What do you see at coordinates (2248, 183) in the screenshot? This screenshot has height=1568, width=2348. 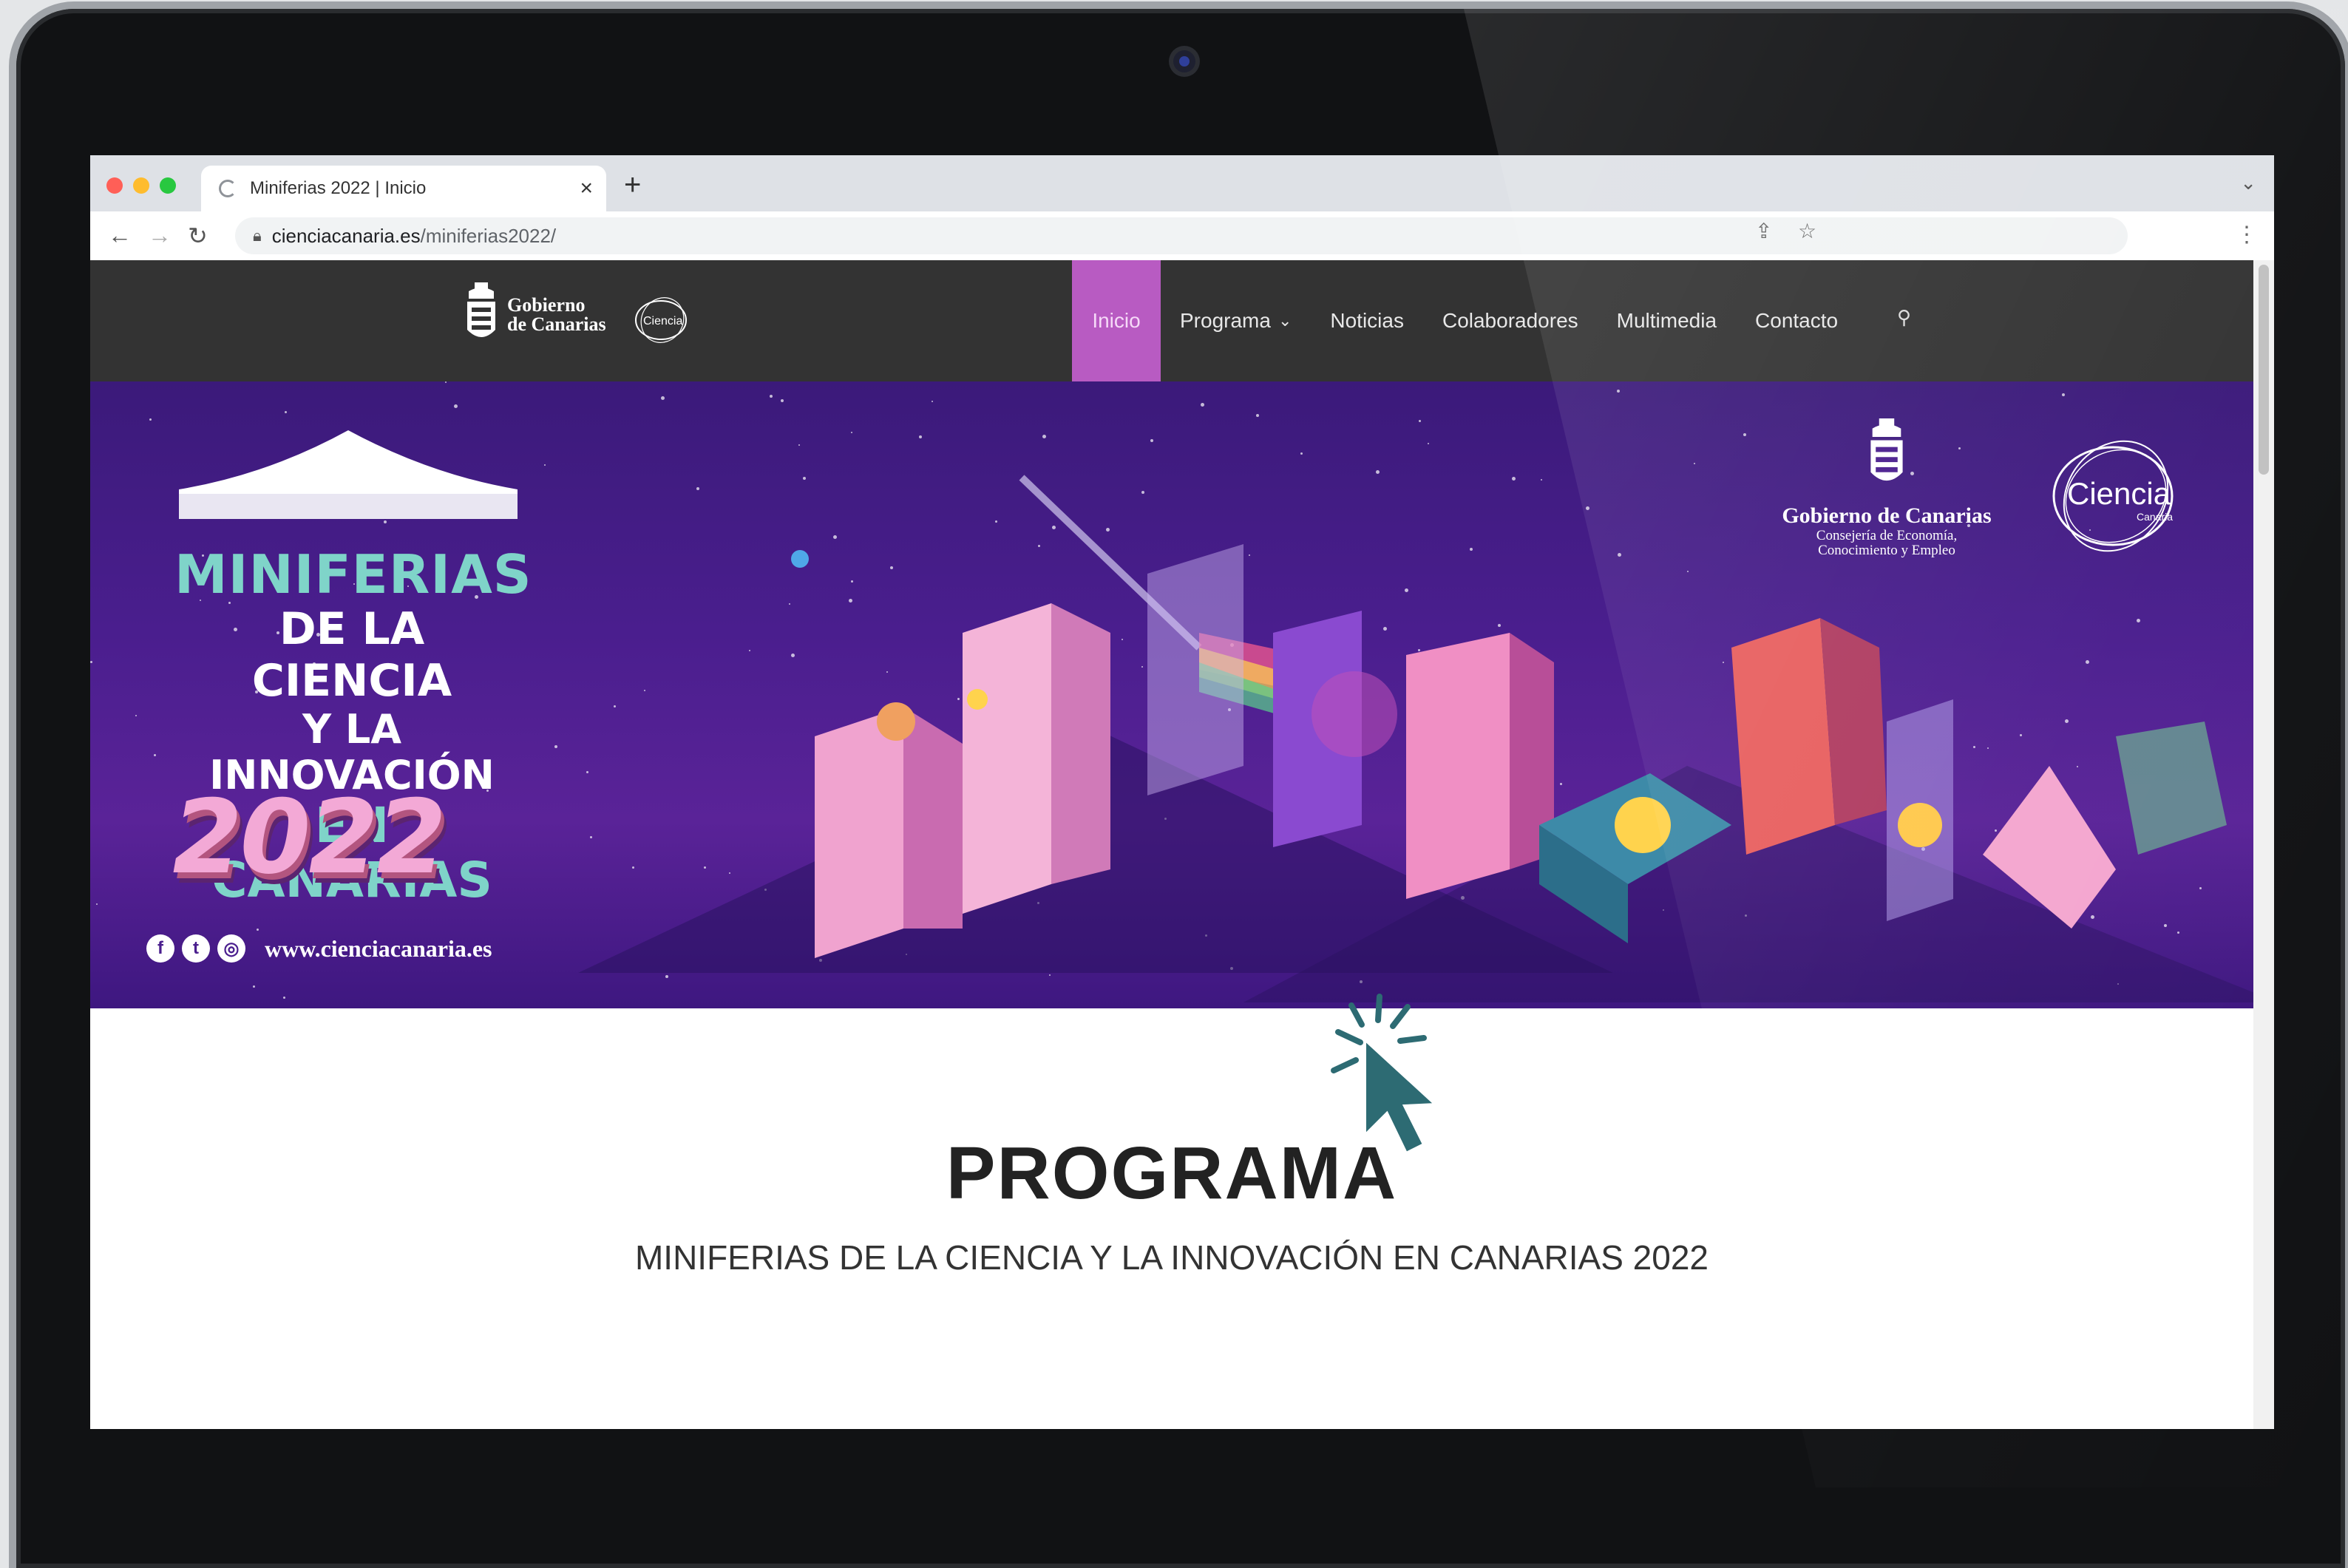 I see `tab-search-chevron-icon: ⌄` at bounding box center [2248, 183].